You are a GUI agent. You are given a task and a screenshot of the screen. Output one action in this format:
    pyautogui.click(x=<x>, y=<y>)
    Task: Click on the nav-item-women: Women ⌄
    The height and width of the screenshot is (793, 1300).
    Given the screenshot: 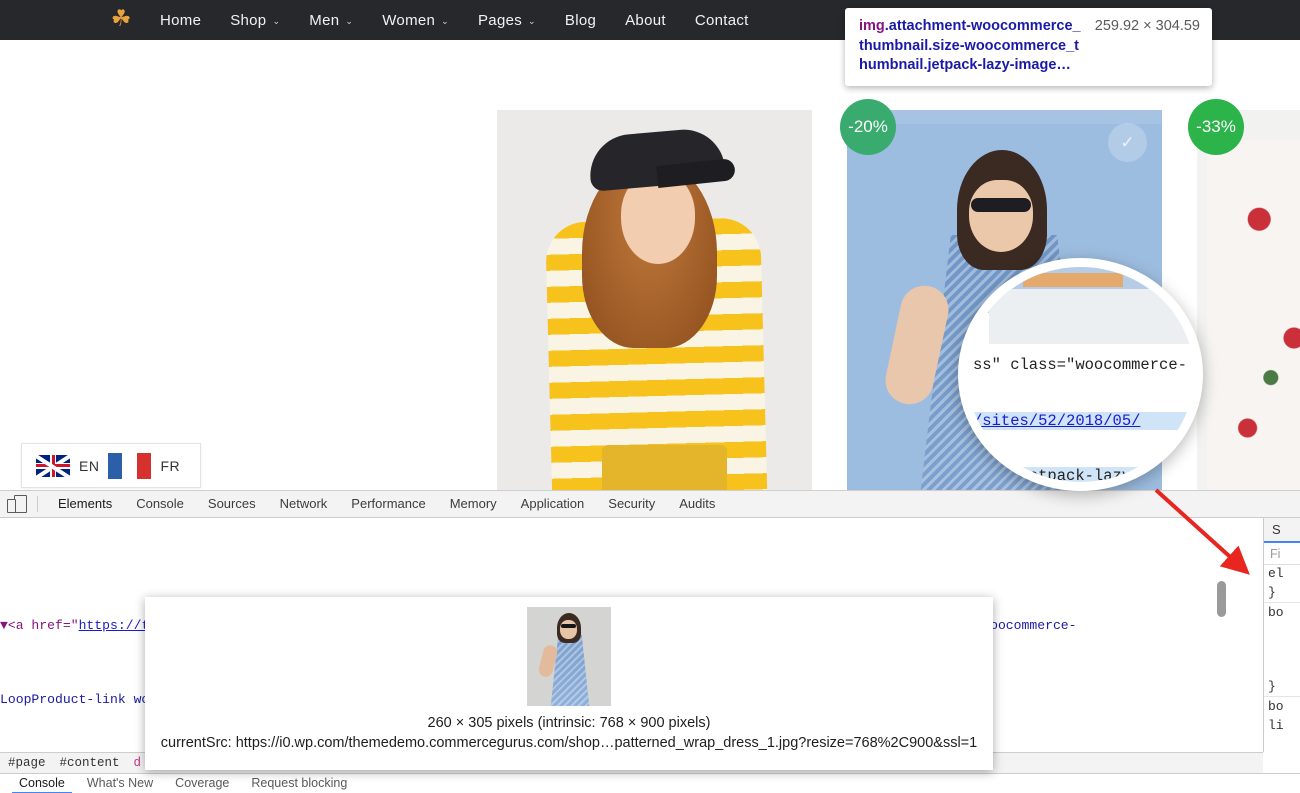 What is the action you would take?
    pyautogui.click(x=415, y=20)
    